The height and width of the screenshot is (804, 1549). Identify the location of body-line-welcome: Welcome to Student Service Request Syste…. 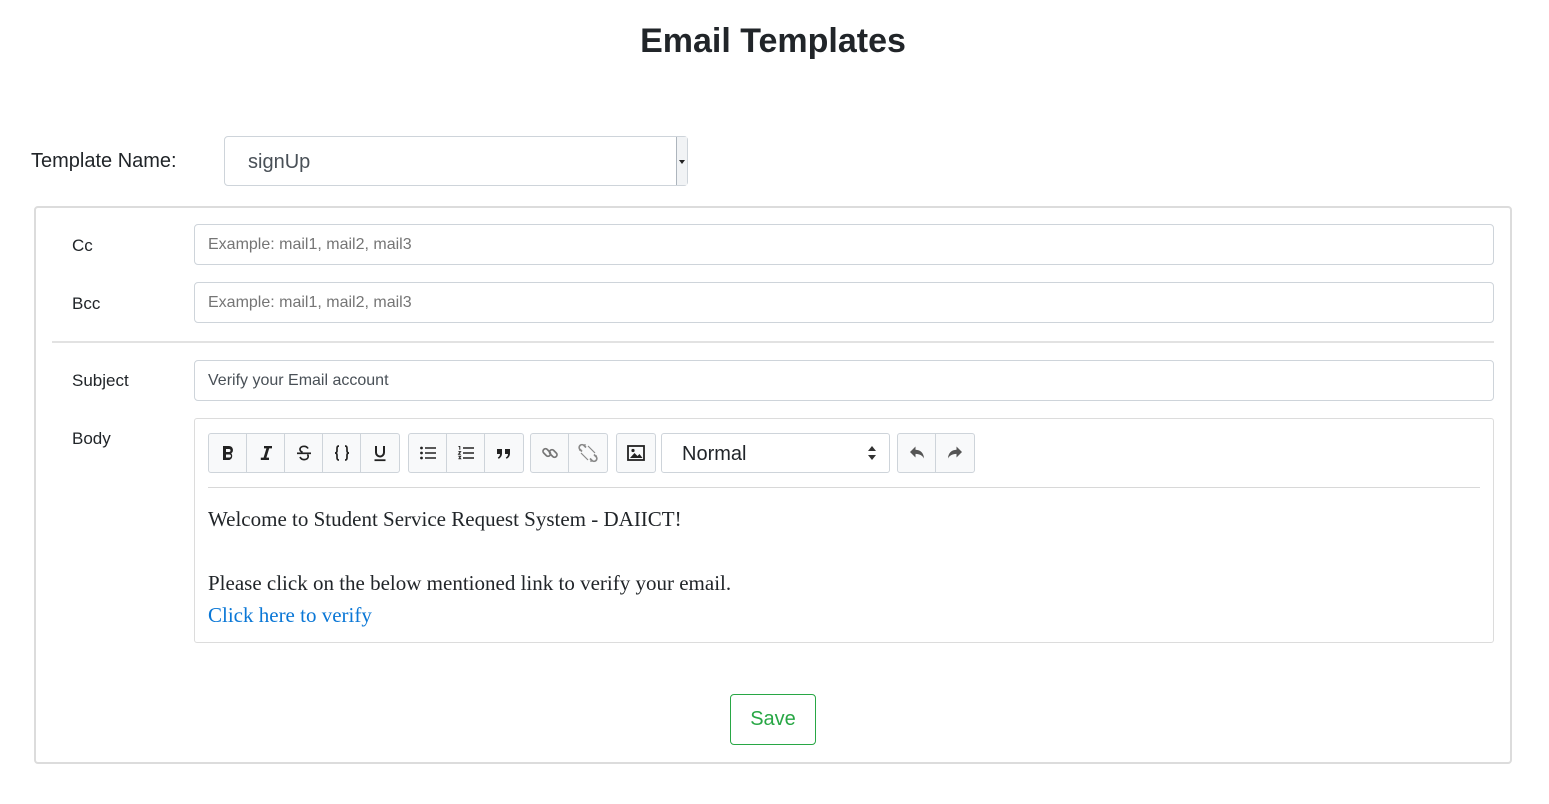
(445, 519).